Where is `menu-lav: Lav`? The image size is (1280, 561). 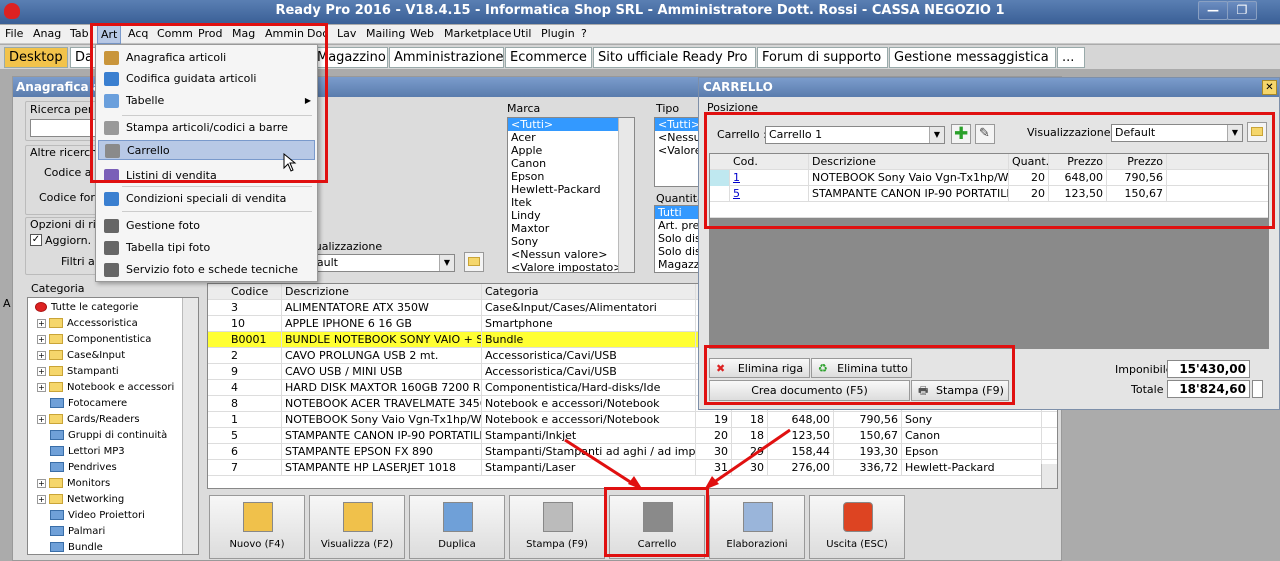
menu-lav: Lav is located at coordinates (346, 33).